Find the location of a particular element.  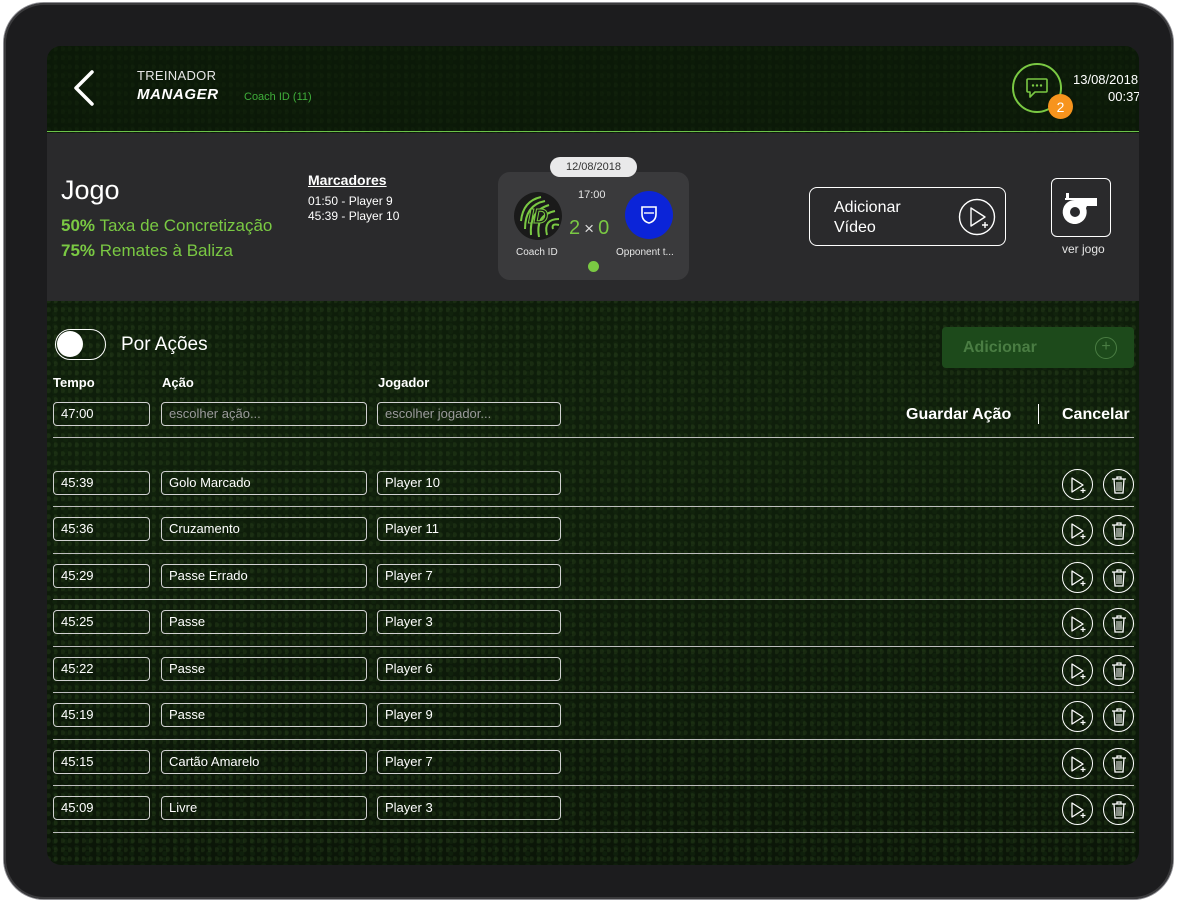

adicionar-label: Adicionar is located at coordinates (1000, 347).